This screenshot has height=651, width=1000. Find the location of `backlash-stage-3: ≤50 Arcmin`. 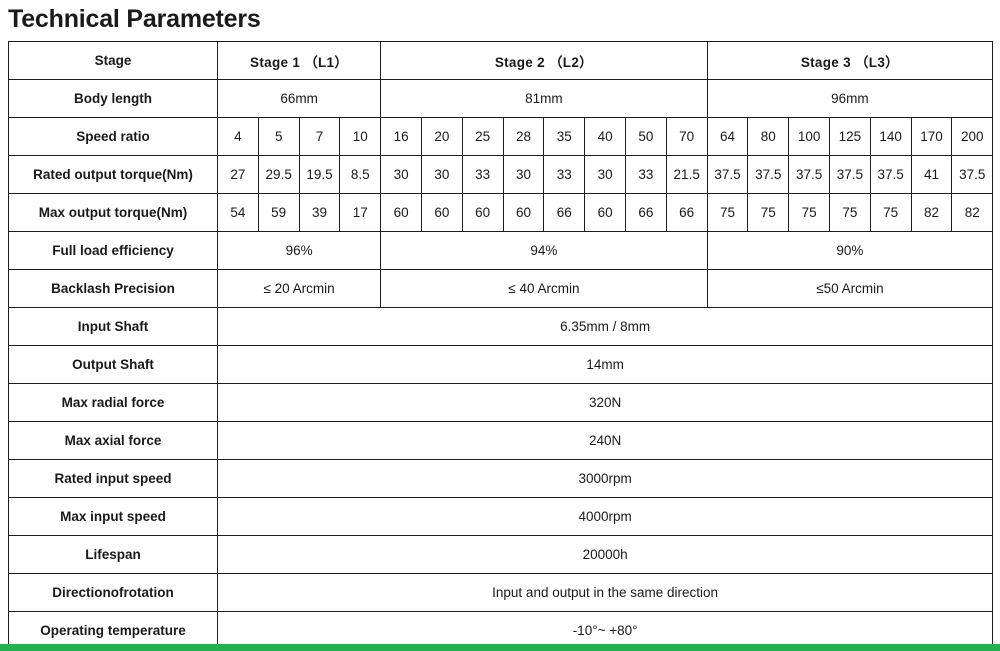

backlash-stage-3: ≤50 Arcmin is located at coordinates (850, 288).